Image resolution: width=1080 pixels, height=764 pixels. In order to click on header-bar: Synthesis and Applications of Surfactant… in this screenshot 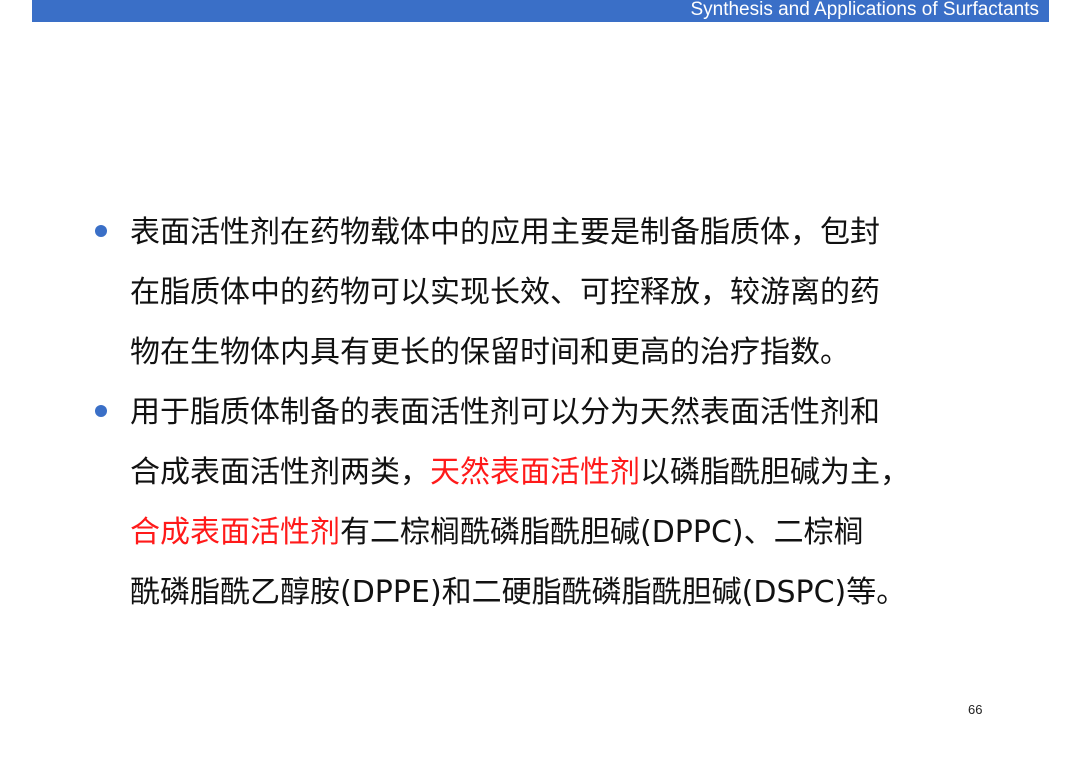, I will do `click(540, 11)`.